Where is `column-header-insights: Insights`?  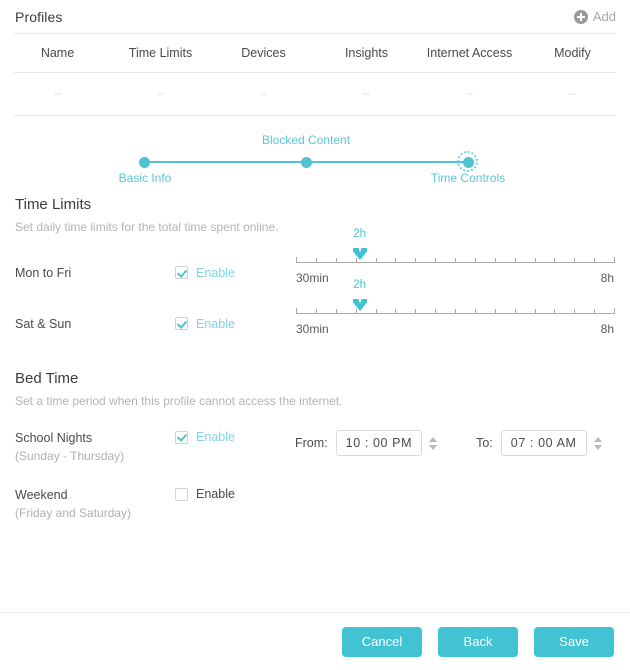
column-header-insights: Insights is located at coordinates (366, 53).